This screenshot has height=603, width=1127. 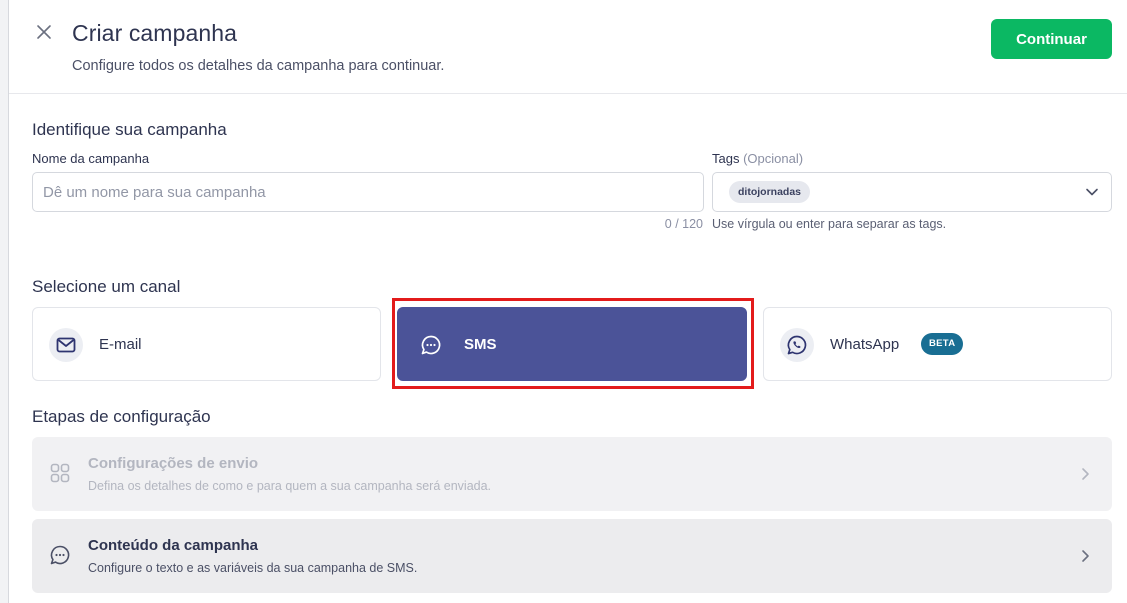 I want to click on campaign-name-label: Nome da campanha, so click(x=91, y=158).